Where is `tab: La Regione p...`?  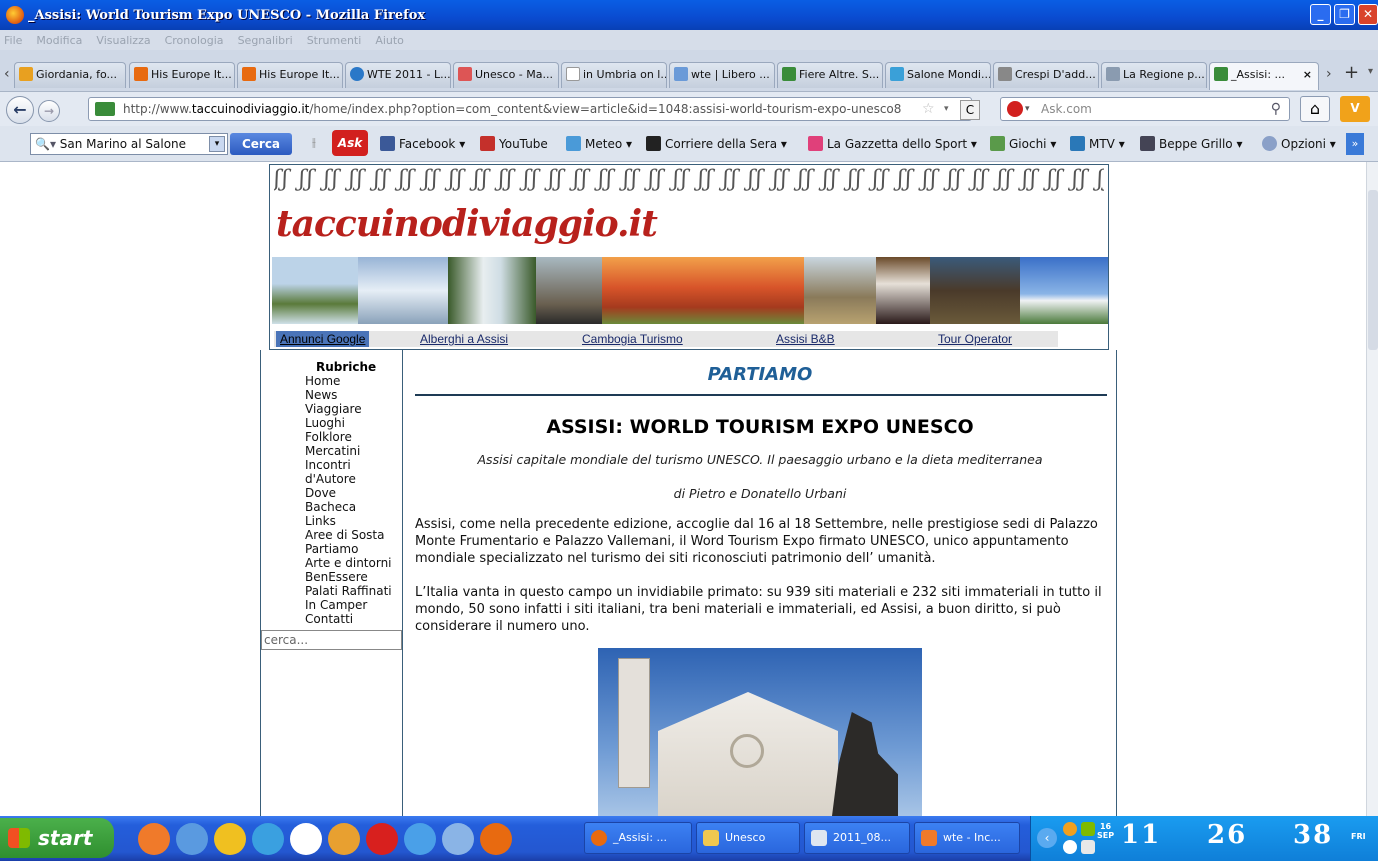 tab: La Regione p... is located at coordinates (1154, 75).